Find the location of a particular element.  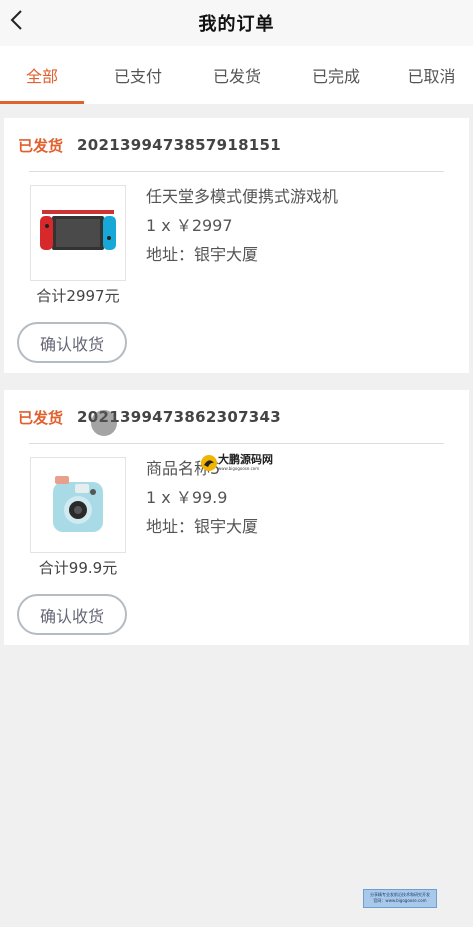

page-title: 我的订单 is located at coordinates (236, 24).